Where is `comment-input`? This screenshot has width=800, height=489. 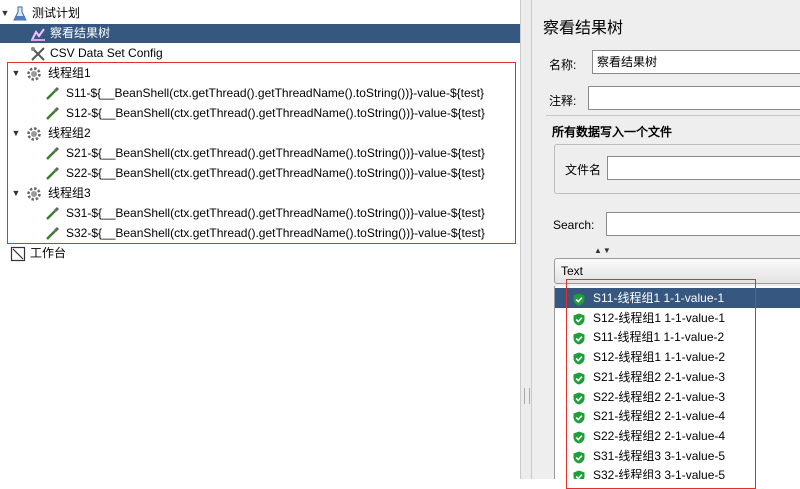 comment-input is located at coordinates (694, 98).